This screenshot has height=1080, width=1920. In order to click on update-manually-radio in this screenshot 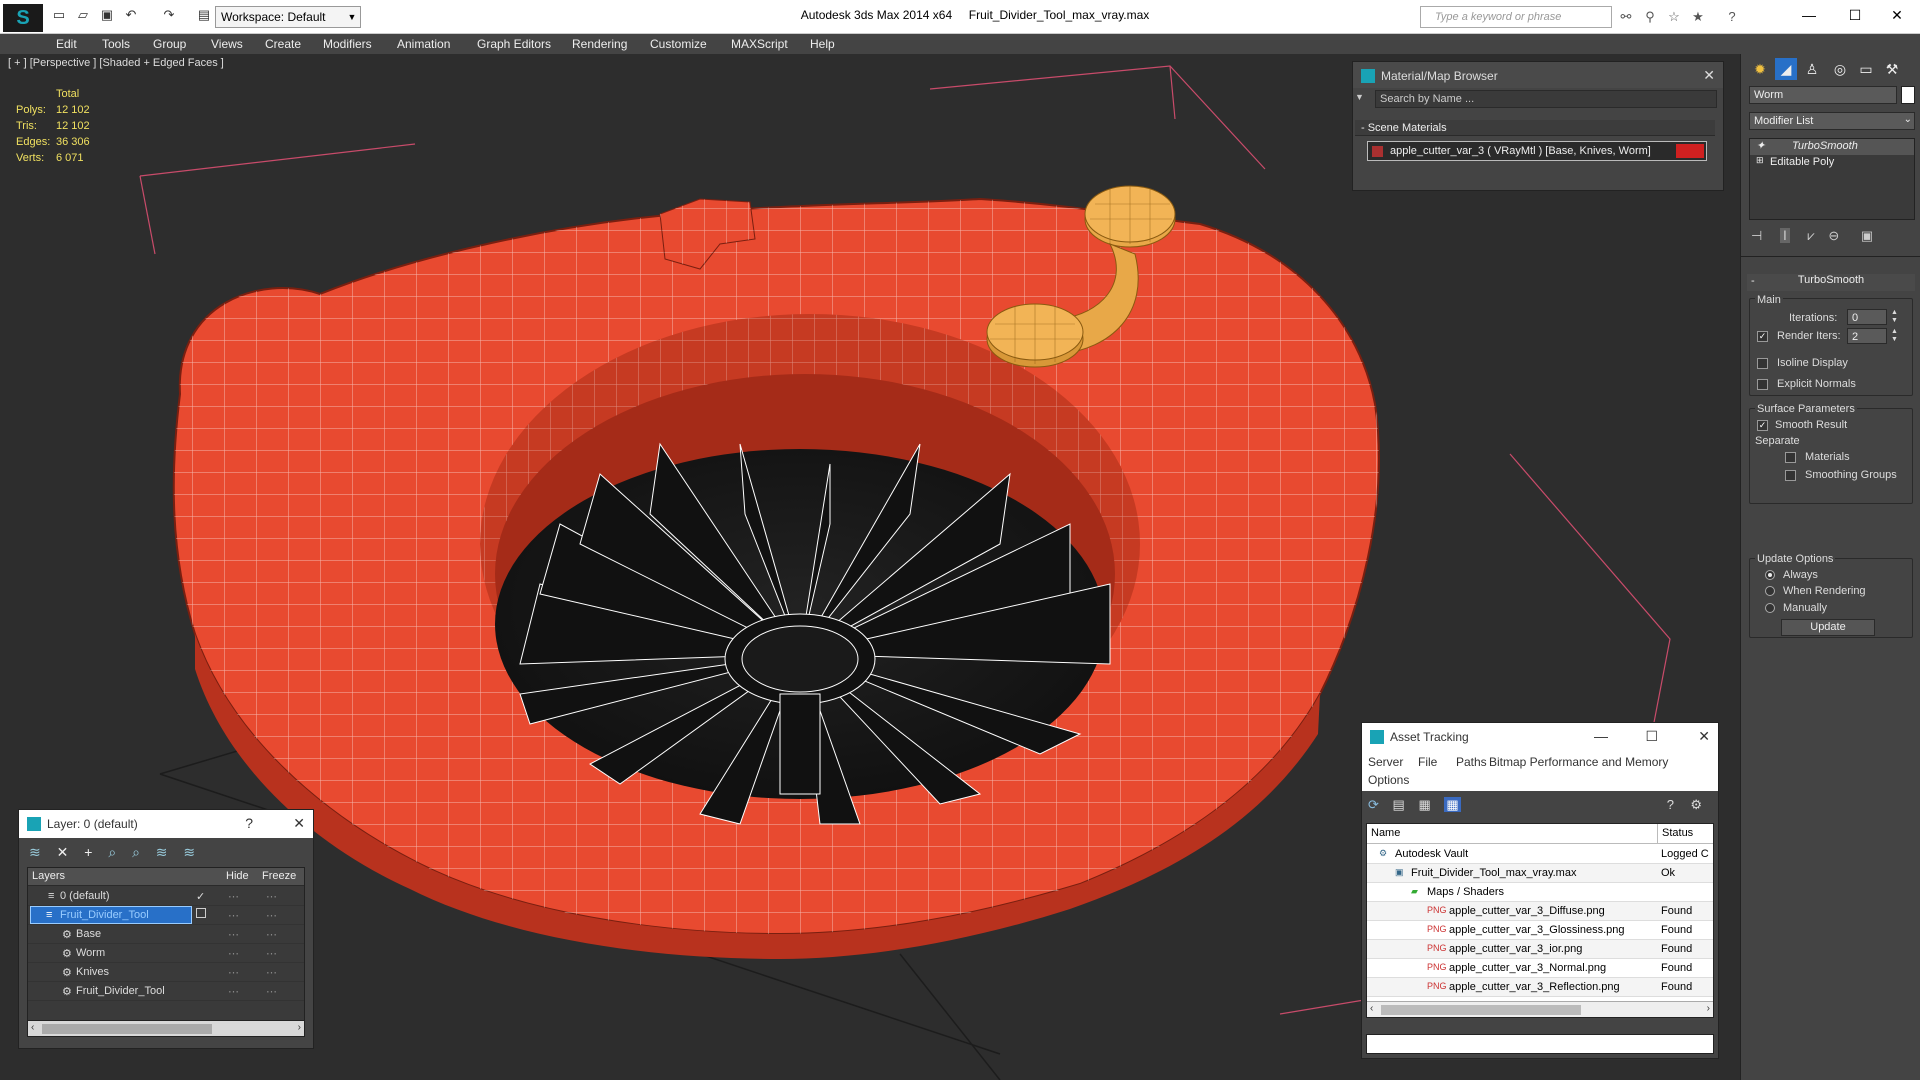, I will do `click(1770, 608)`.